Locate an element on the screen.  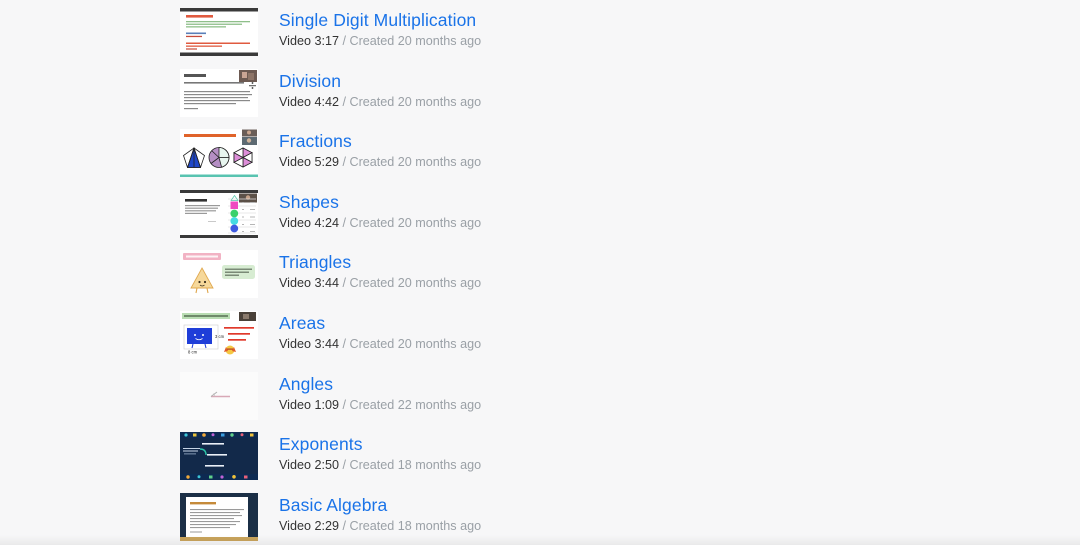
video-list-item: Shapes Video 4:24 / Created 20 months ago is located at coordinates (490, 212).